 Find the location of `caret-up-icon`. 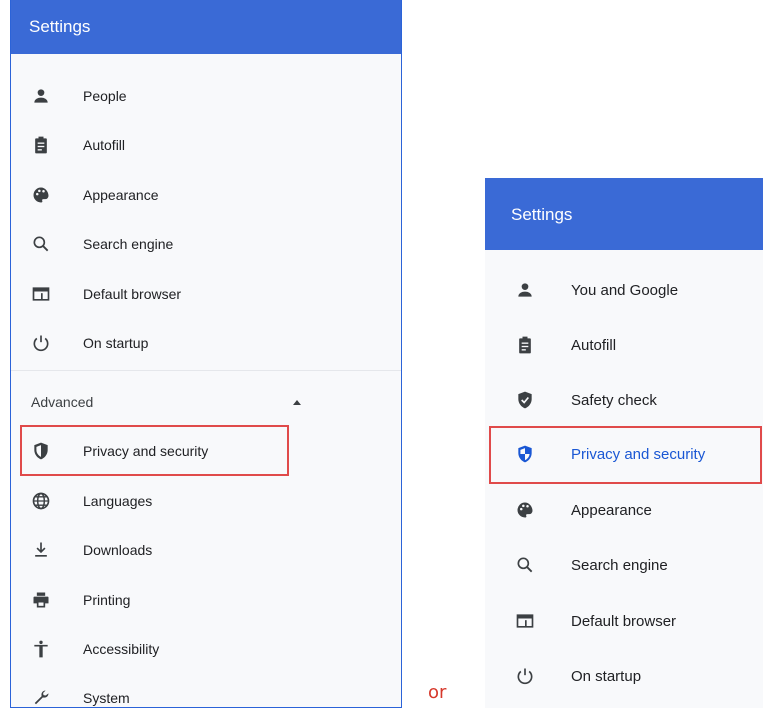

caret-up-icon is located at coordinates (297, 402).